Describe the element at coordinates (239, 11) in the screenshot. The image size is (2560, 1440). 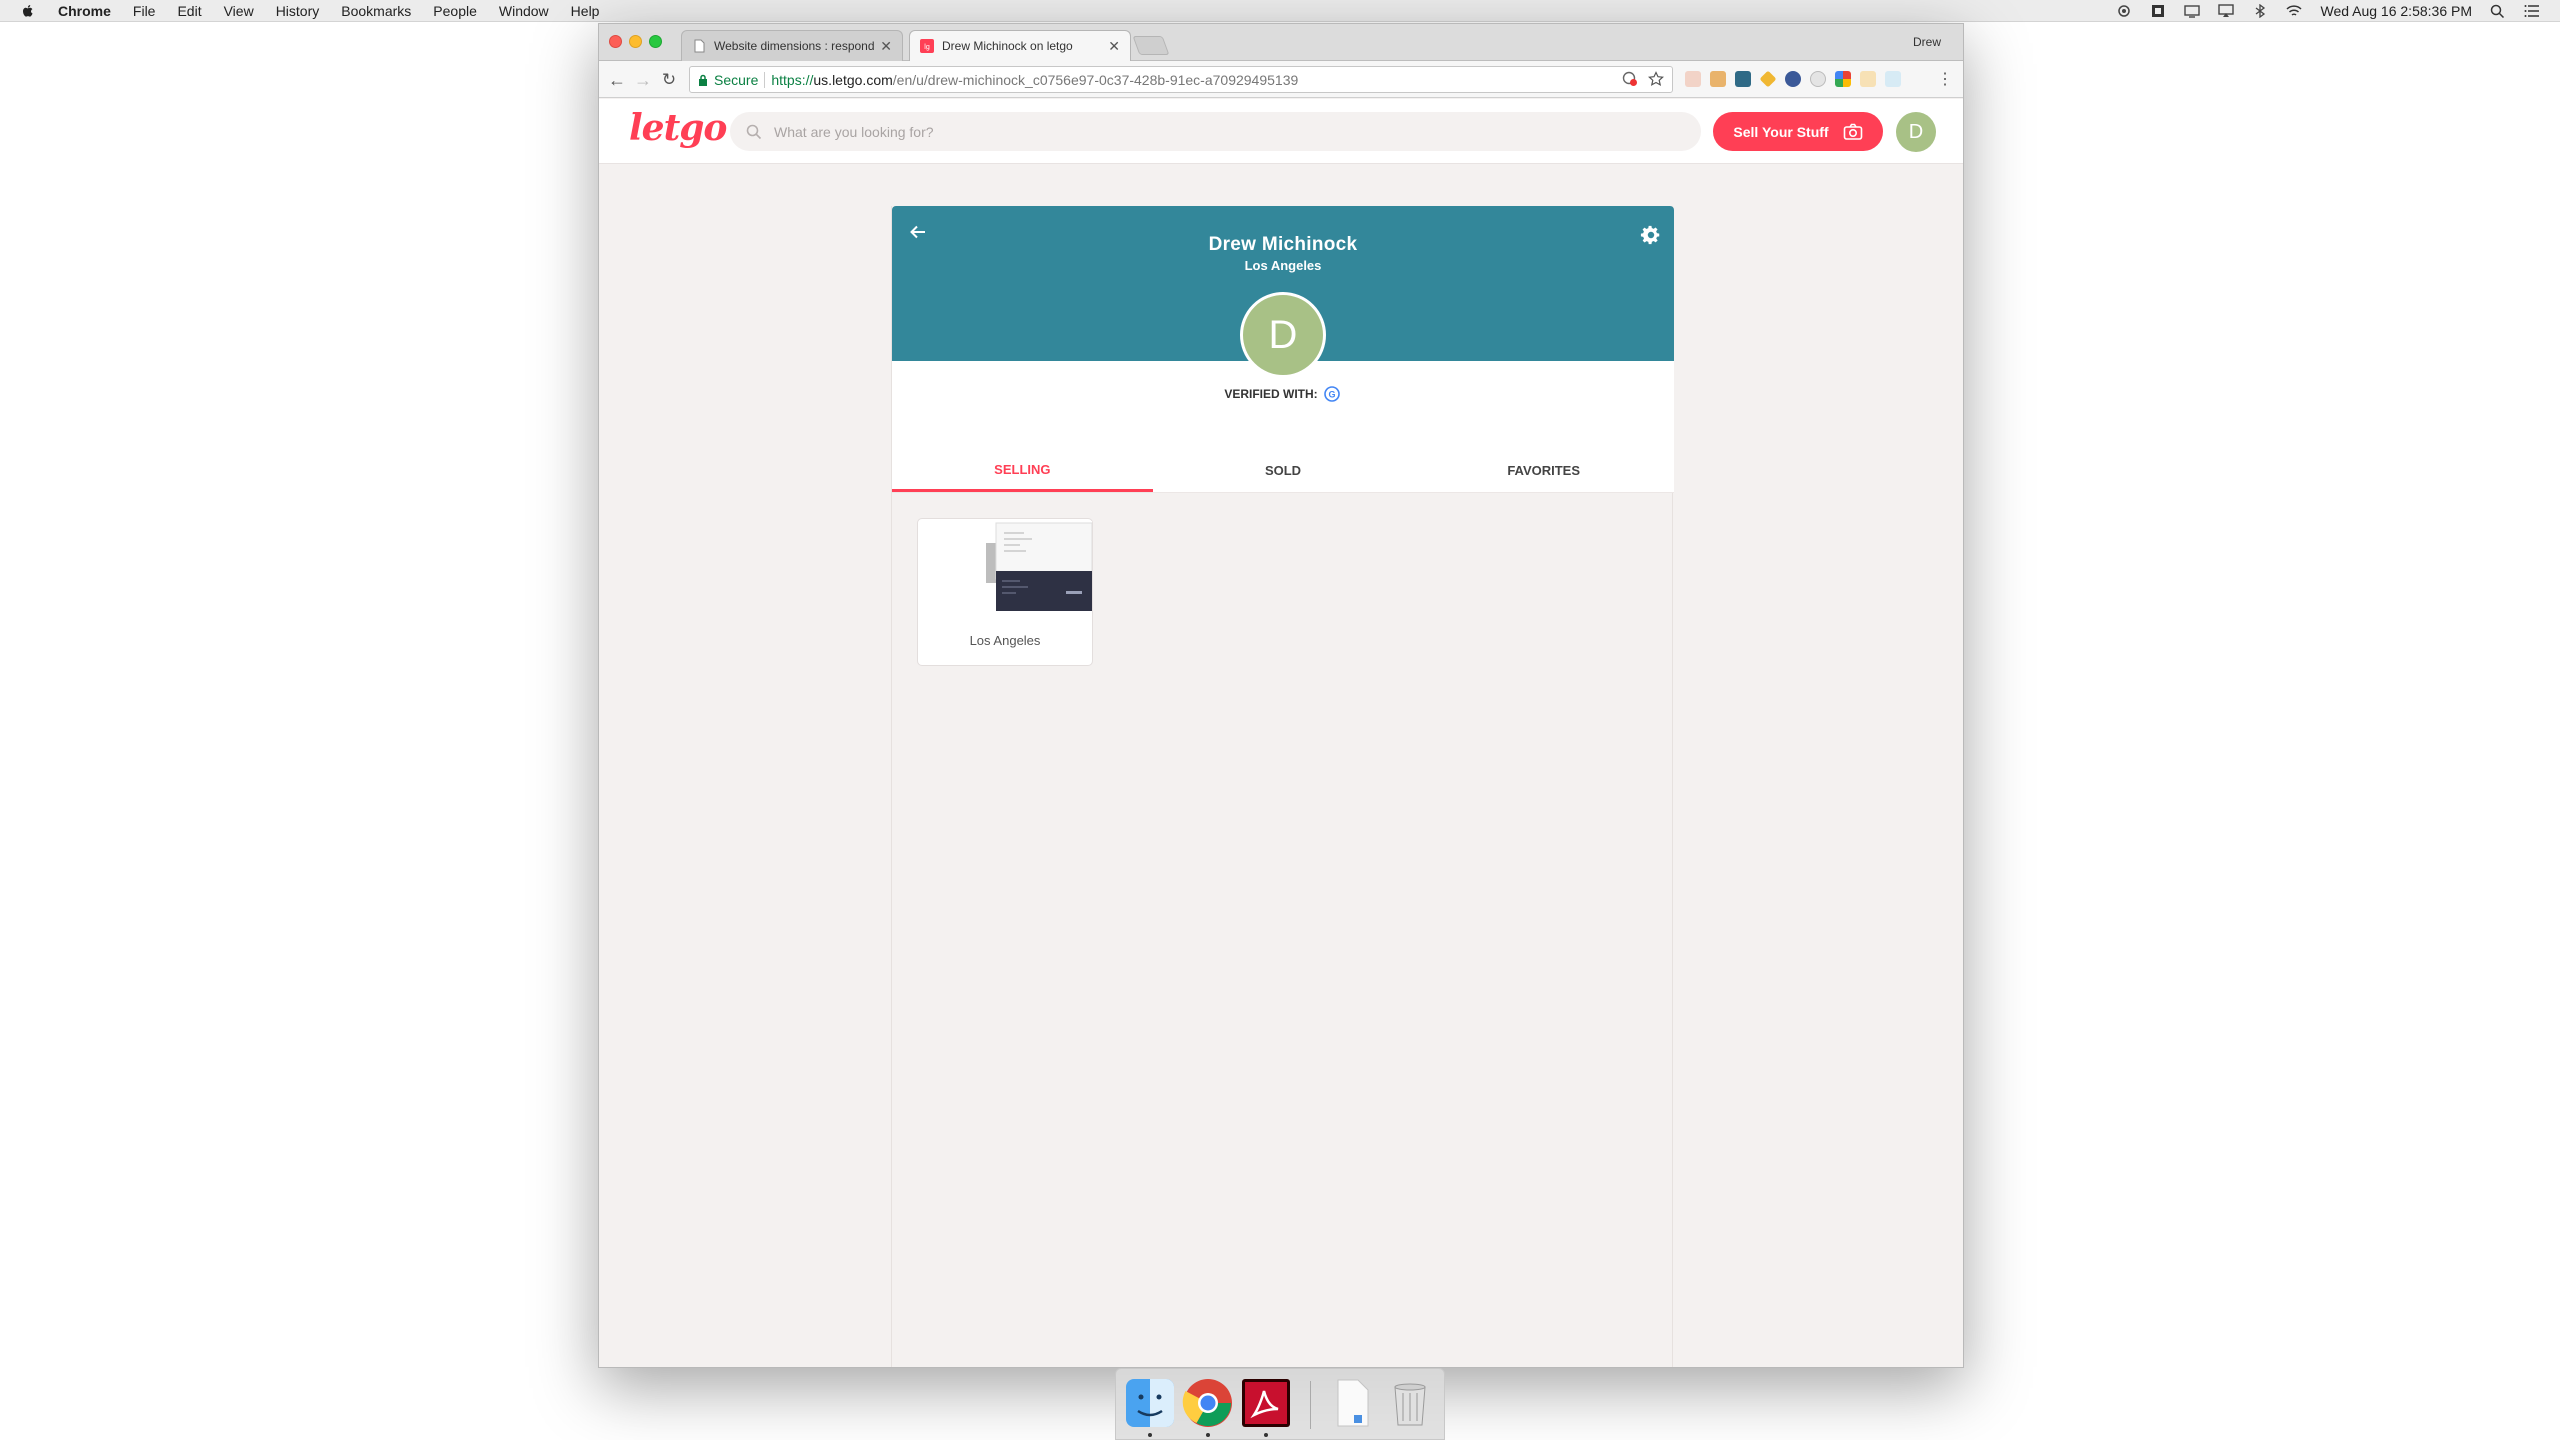
I see `menu-view: View` at that location.